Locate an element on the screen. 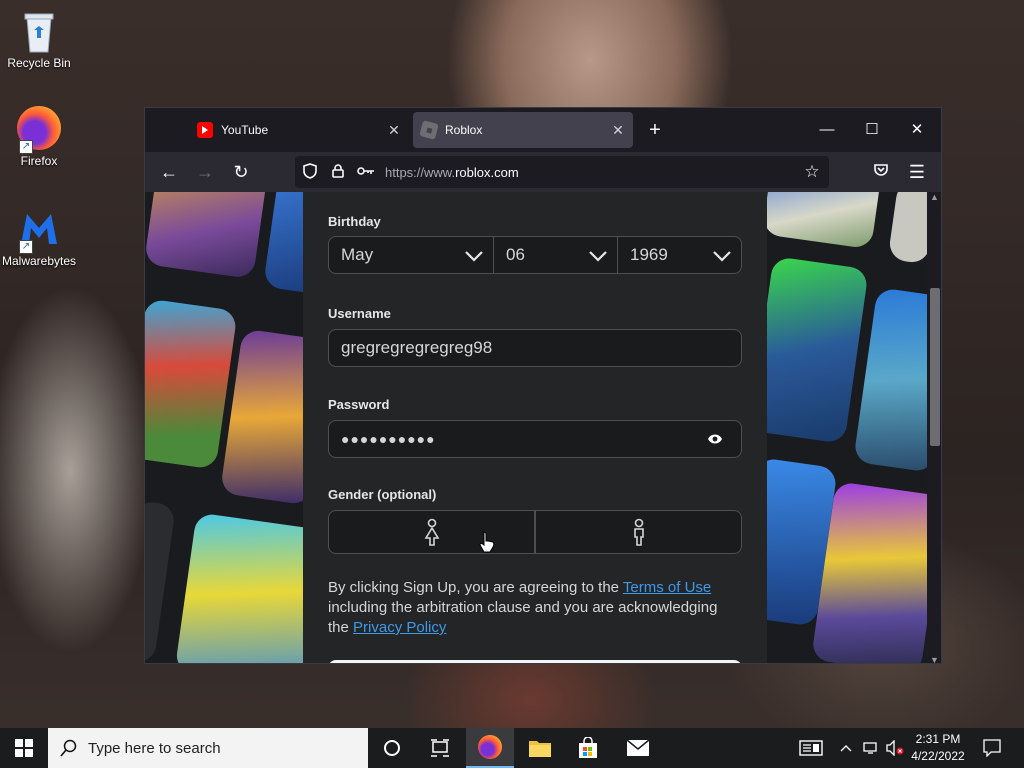  desktop-icon-recycle-bin: Recycle Bin is located at coordinates (39, 39).